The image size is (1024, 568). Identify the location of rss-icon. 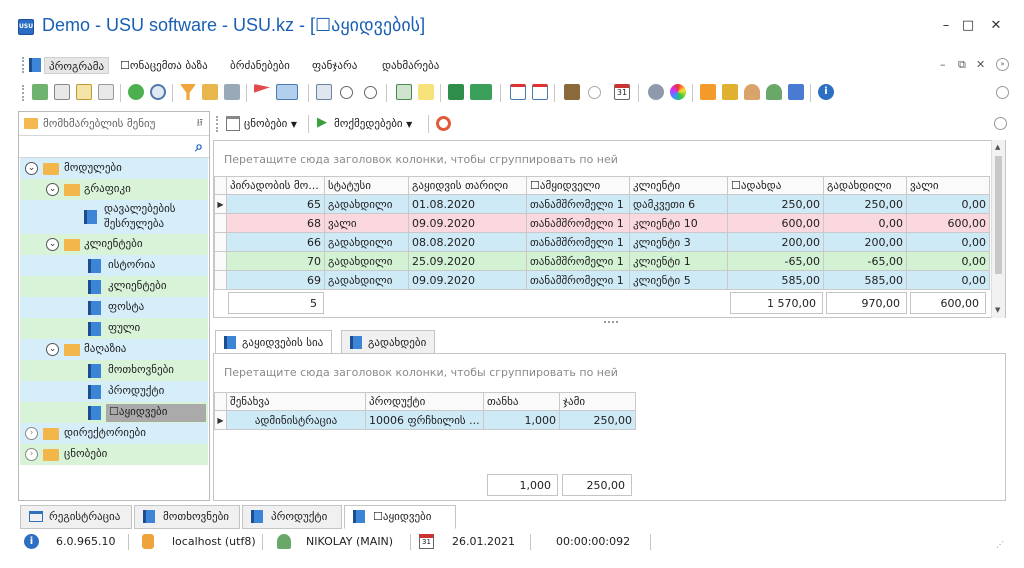
(708, 92).